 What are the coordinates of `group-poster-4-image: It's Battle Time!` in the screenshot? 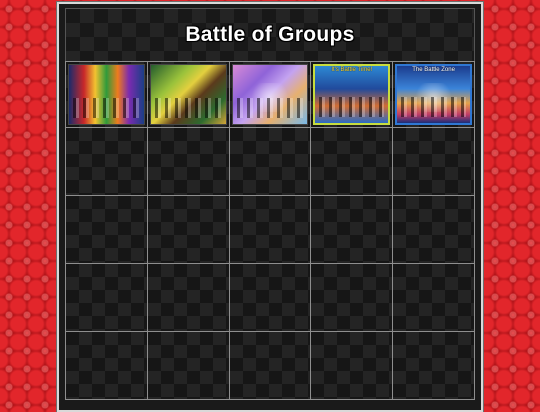 It's located at (352, 94).